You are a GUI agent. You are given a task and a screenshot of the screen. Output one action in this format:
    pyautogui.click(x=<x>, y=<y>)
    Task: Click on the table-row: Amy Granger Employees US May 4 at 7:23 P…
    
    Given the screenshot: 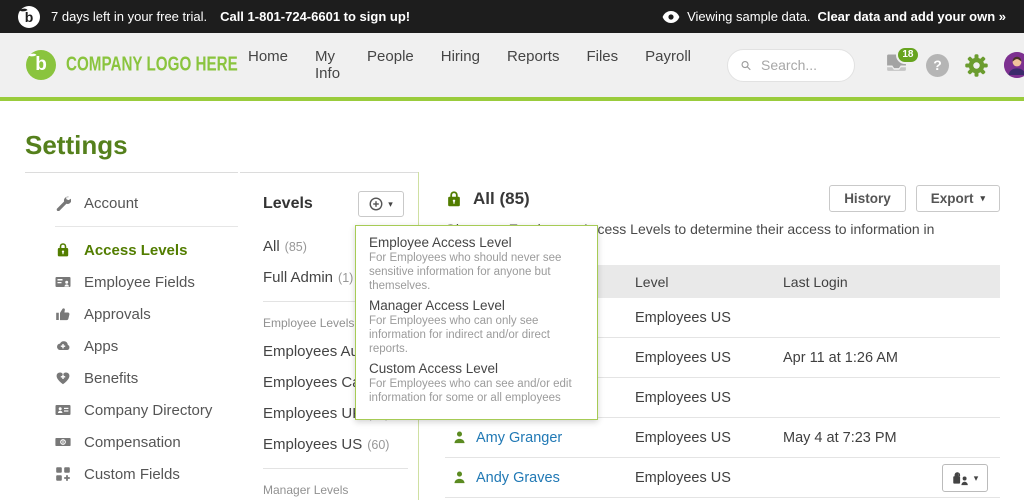 What is the action you would take?
    pyautogui.click(x=722, y=438)
    